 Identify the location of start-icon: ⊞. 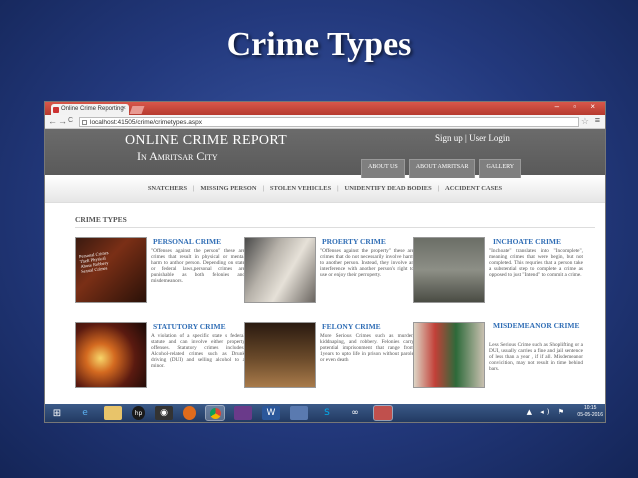
(57, 413).